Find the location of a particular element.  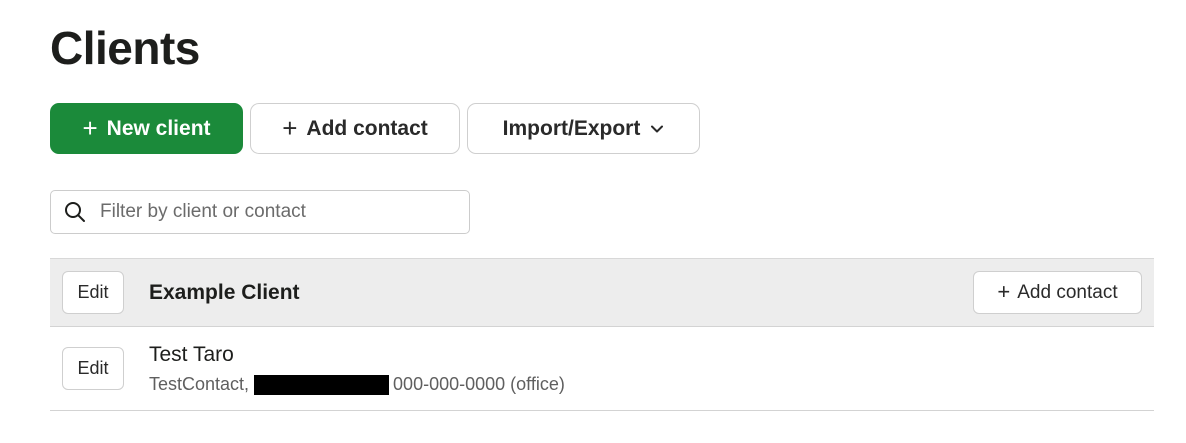

import-export-button: Import/Export is located at coordinates (583, 128).